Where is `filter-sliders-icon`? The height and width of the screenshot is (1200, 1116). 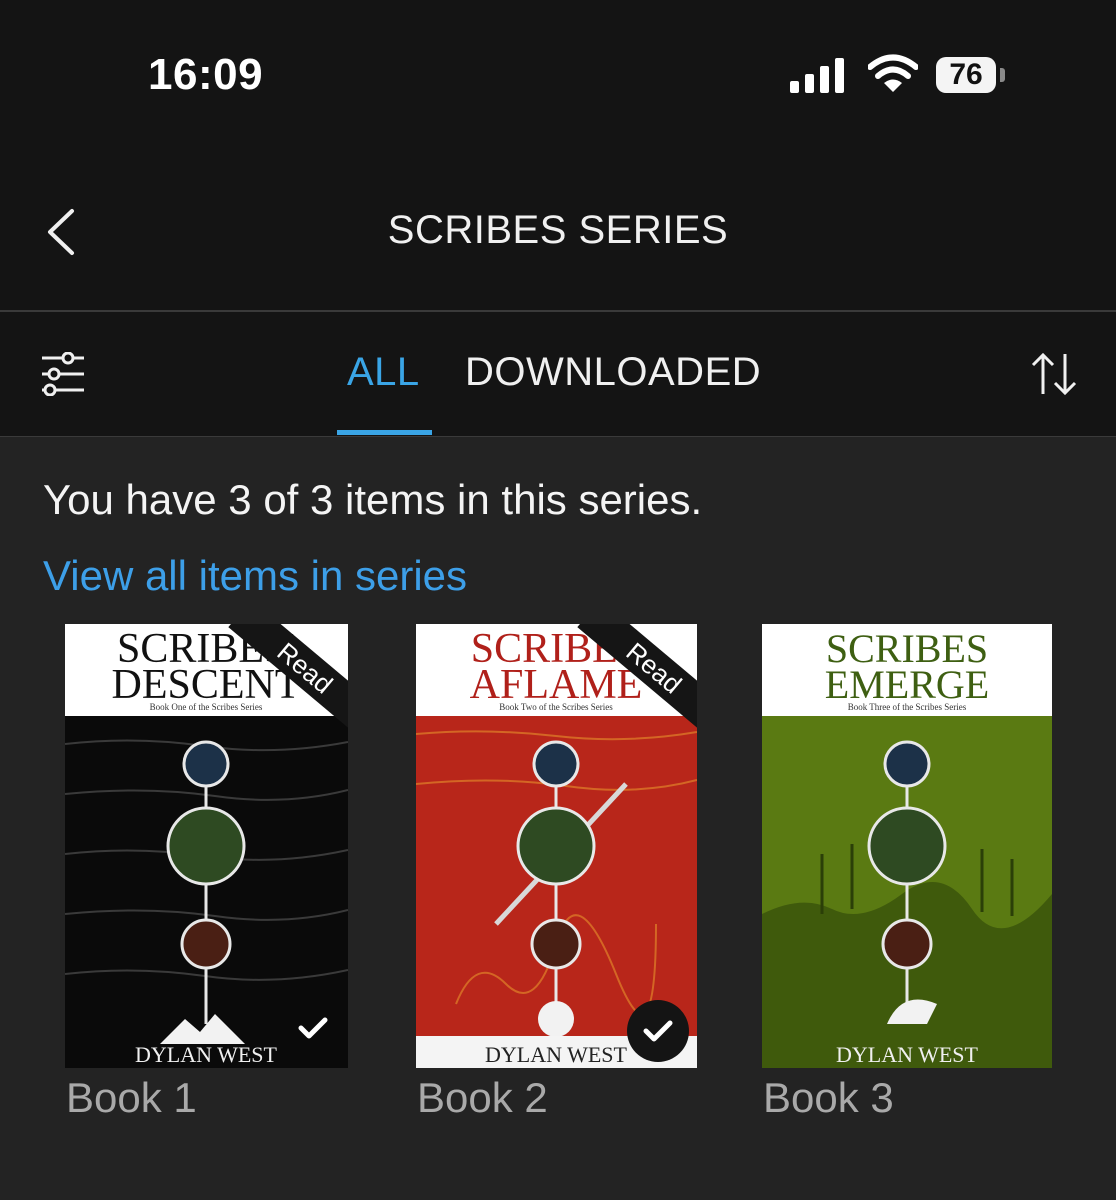 filter-sliders-icon is located at coordinates (63, 374).